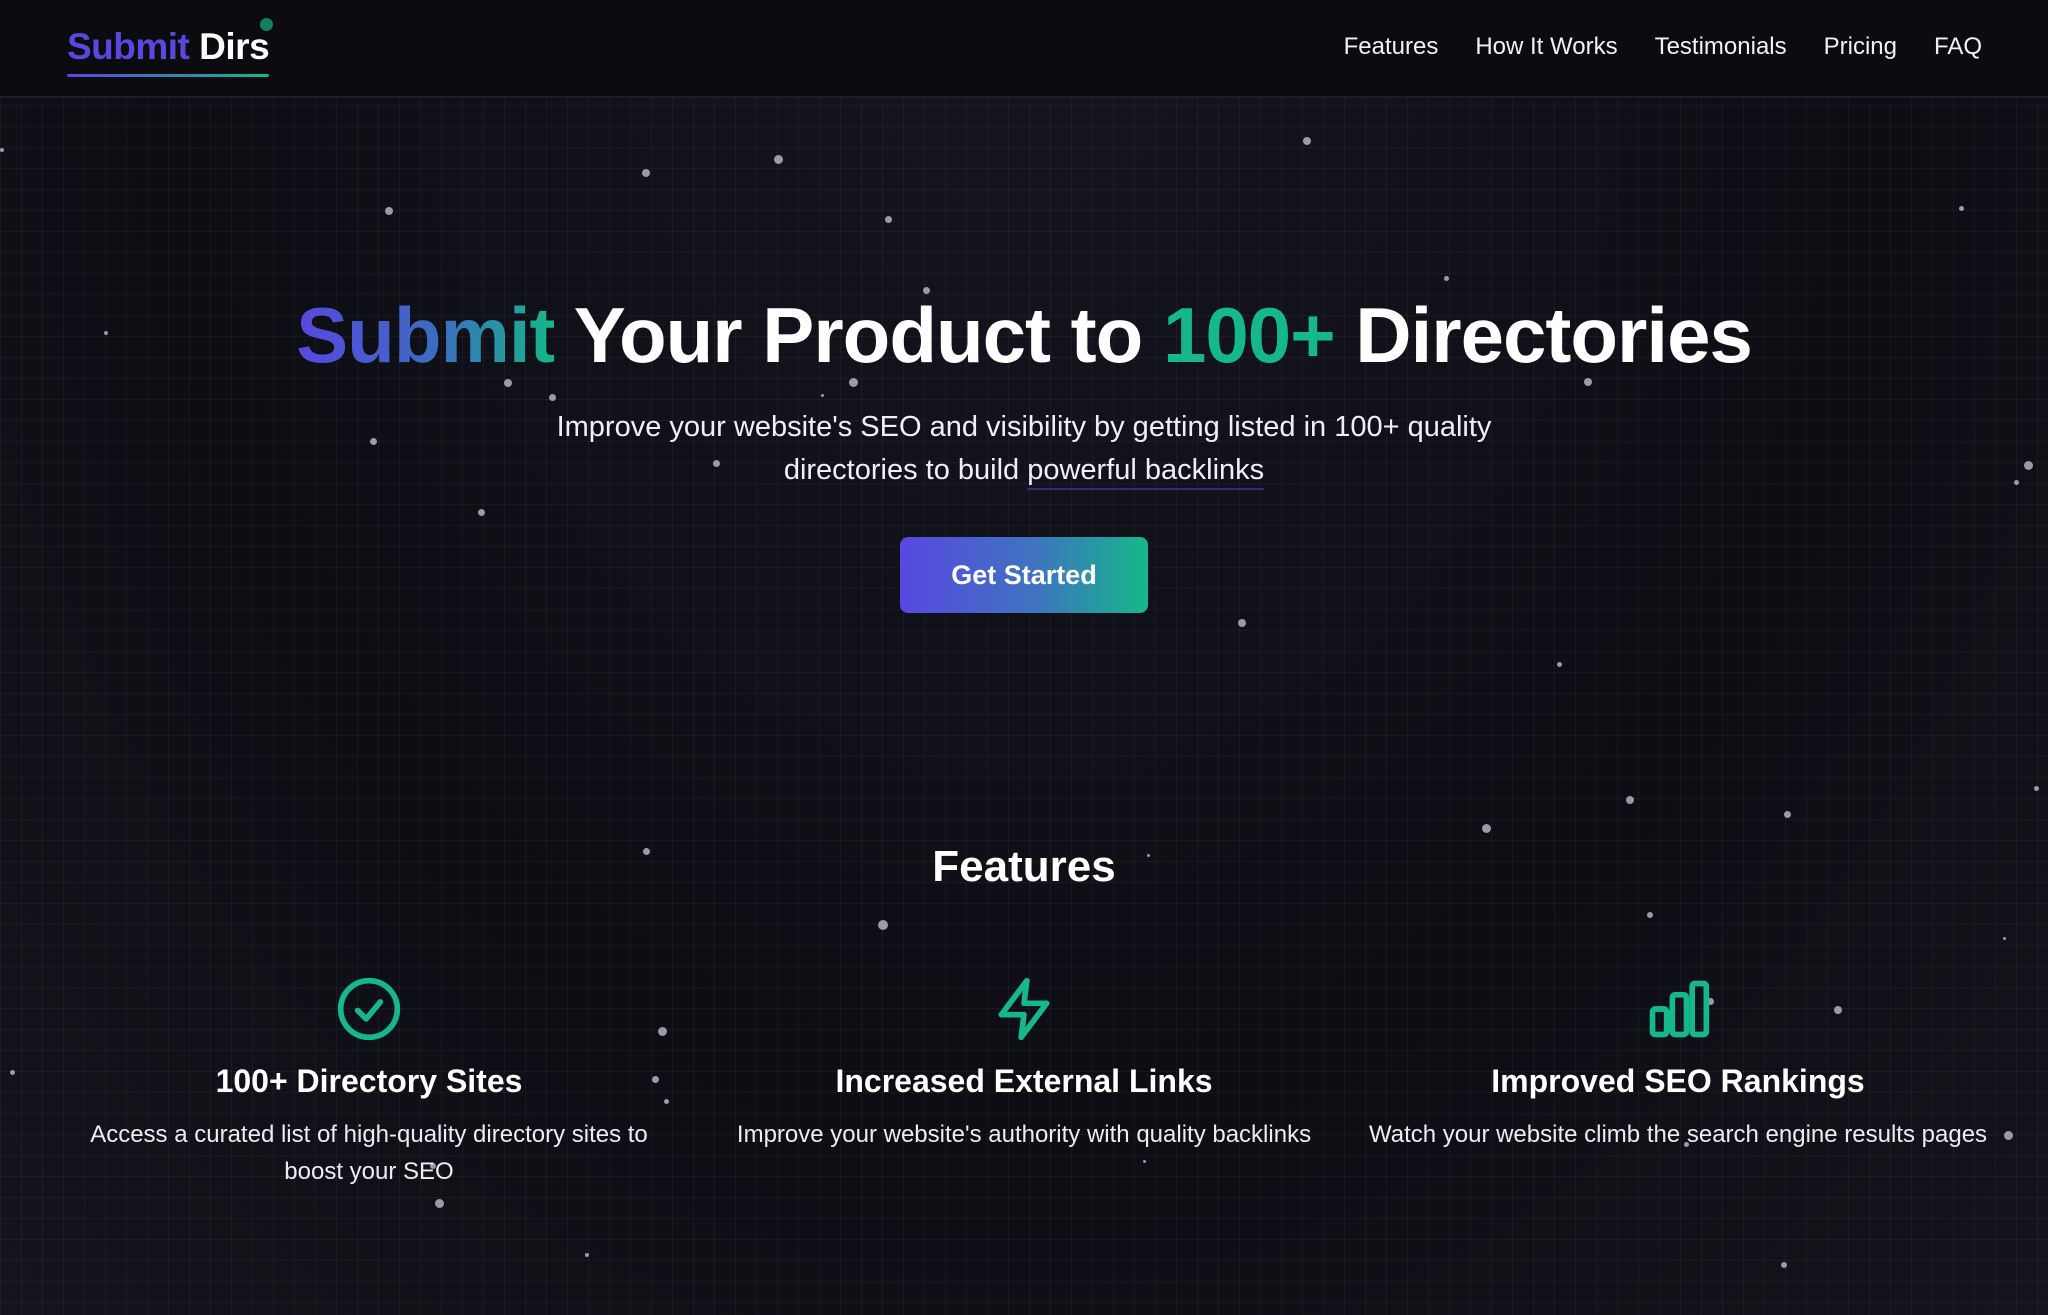 Image resolution: width=2048 pixels, height=1315 pixels. Describe the element at coordinates (425, 335) in the screenshot. I see `hero-title-submit: Submit` at that location.